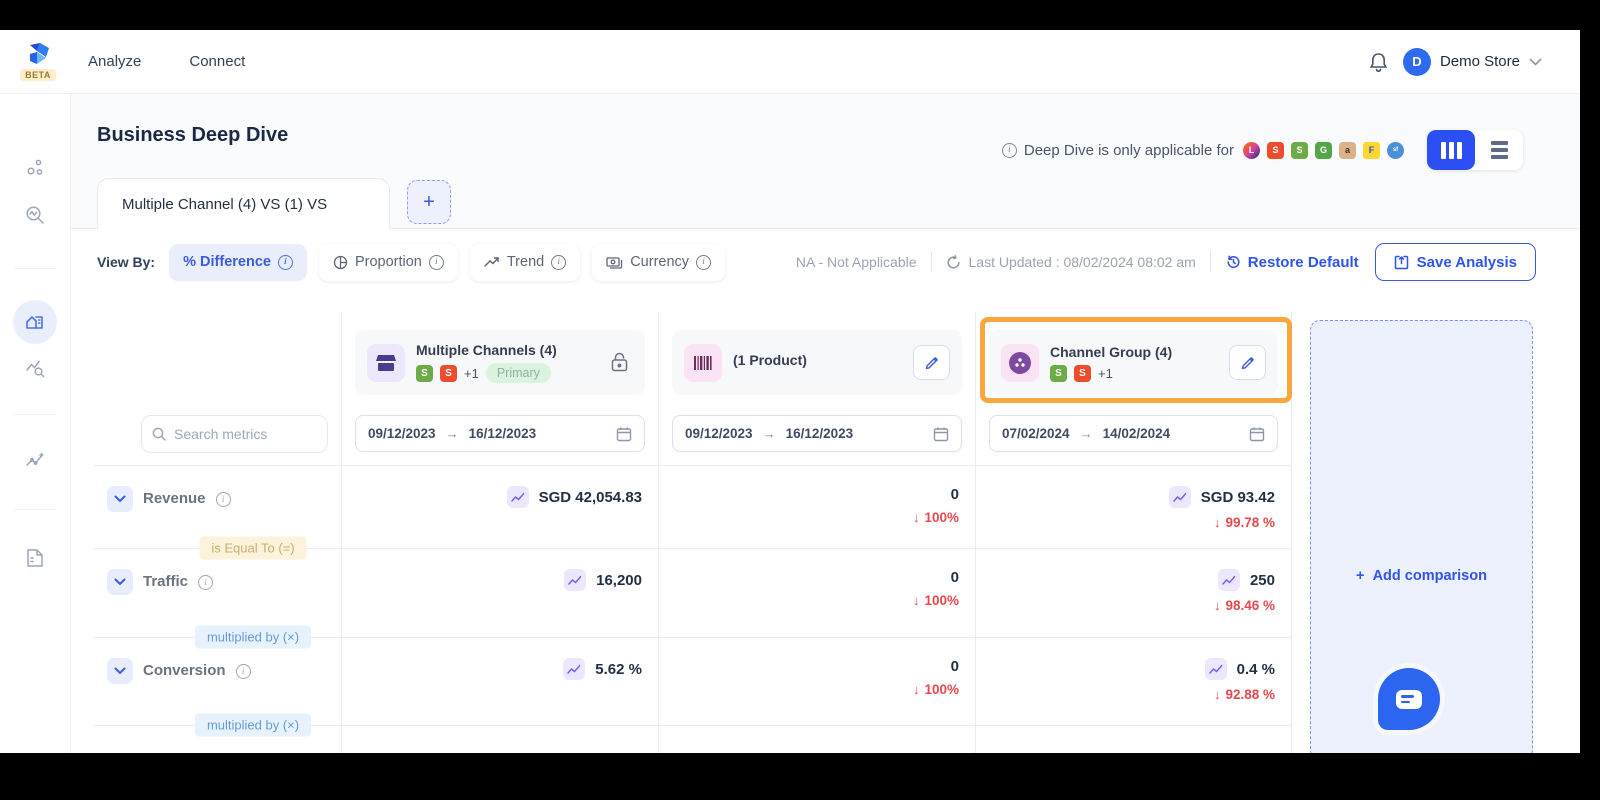  What do you see at coordinates (243, 203) in the screenshot?
I see `tab-multiple-channel: Multiple Channel (4) VS (1) VS` at bounding box center [243, 203].